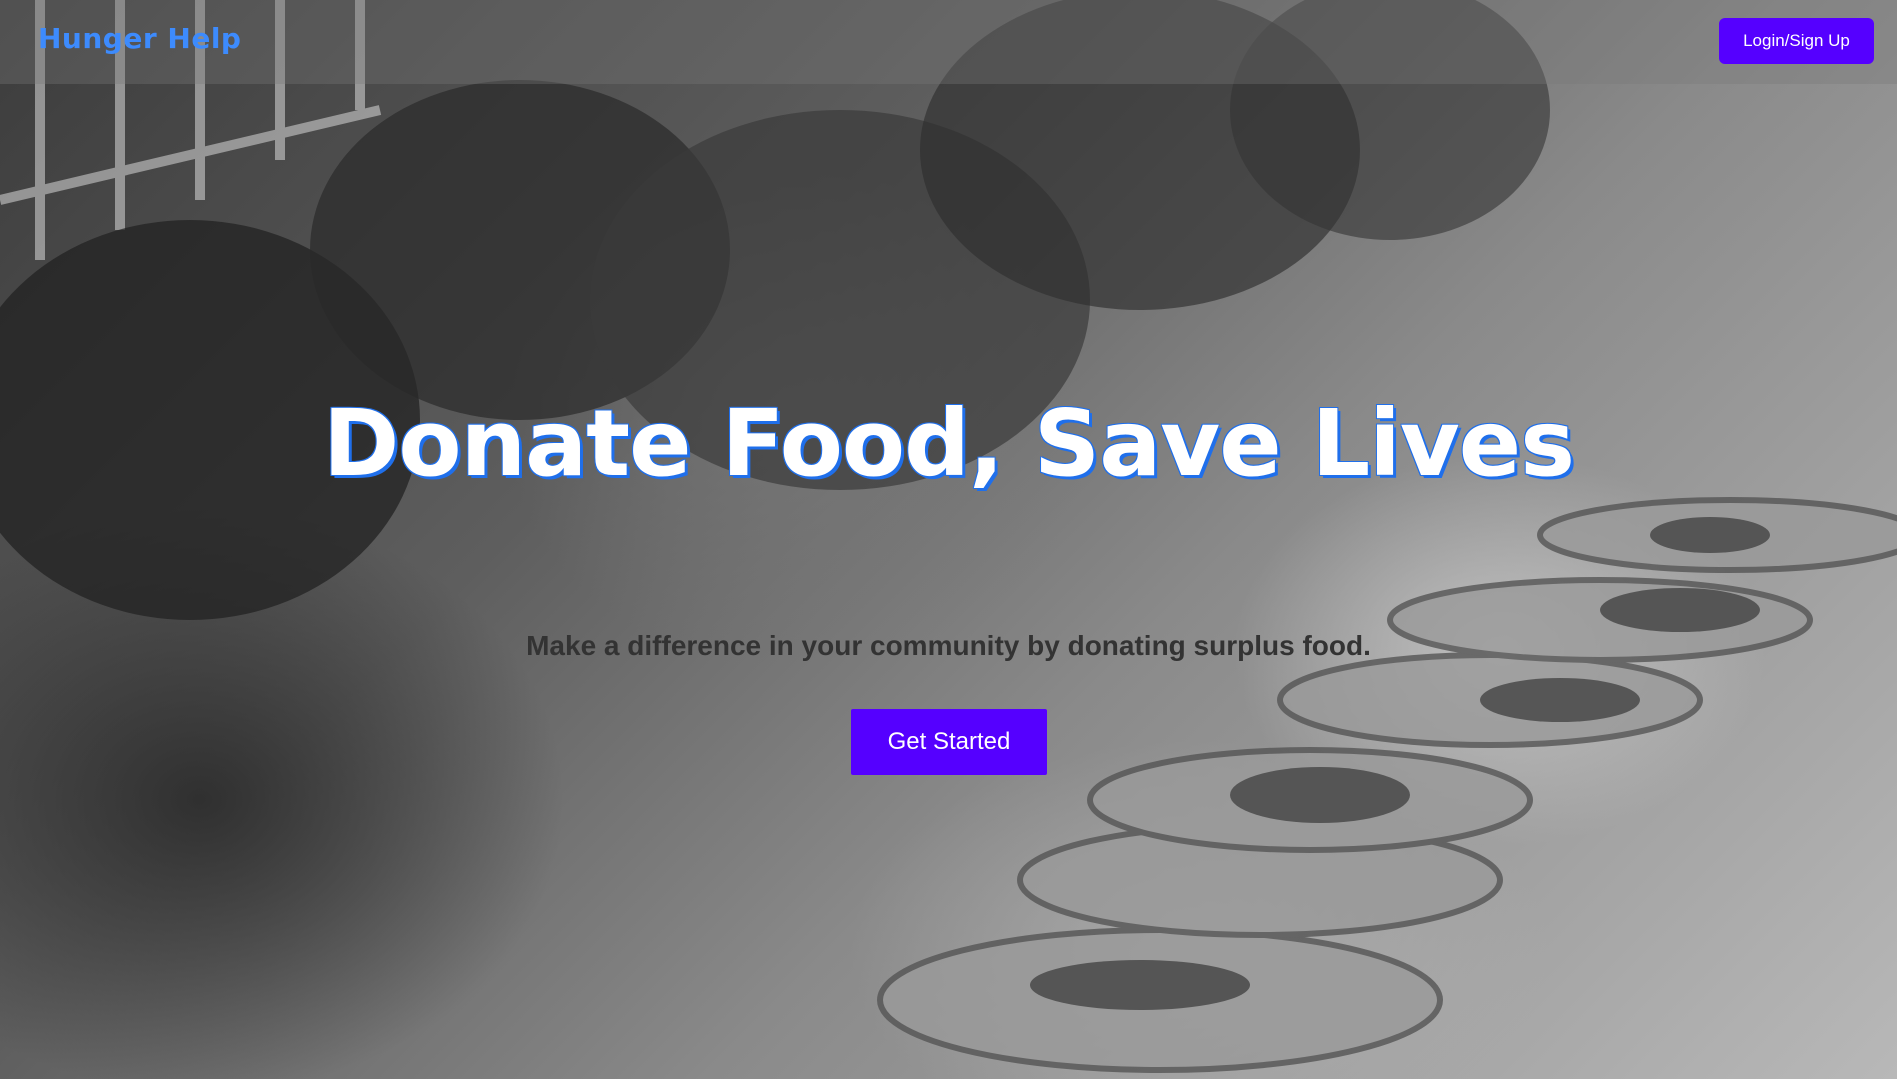 This screenshot has width=1897, height=1079. I want to click on brand-logo: Hunger Help, so click(139, 38).